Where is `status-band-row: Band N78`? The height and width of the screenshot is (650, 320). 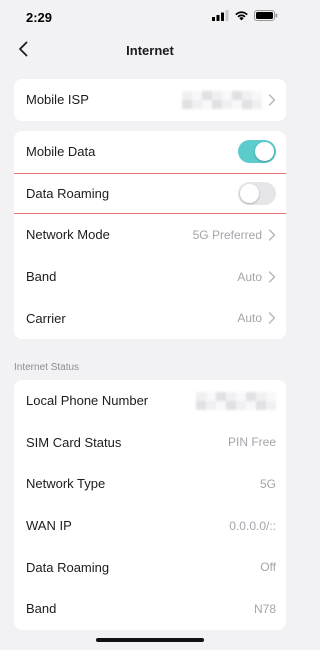
status-band-row: Band N78 is located at coordinates (150, 609).